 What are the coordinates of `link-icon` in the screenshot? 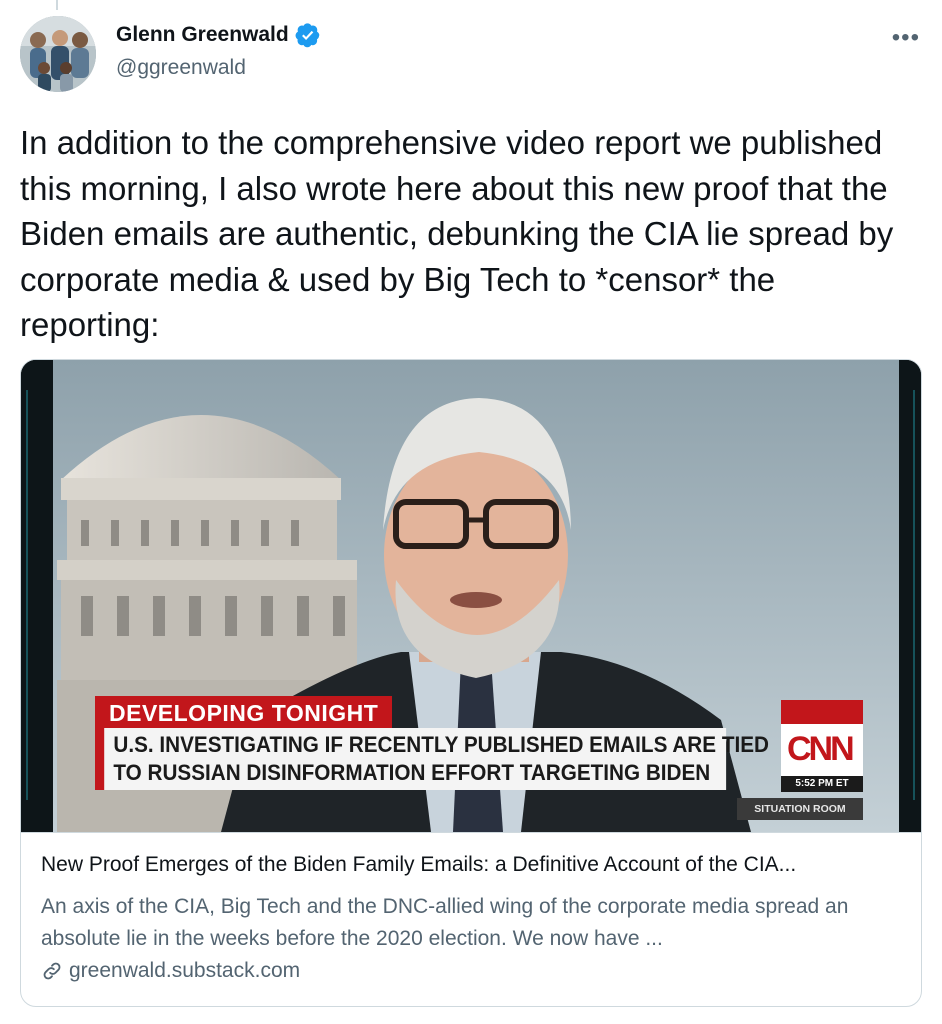 It's located at (52, 971).